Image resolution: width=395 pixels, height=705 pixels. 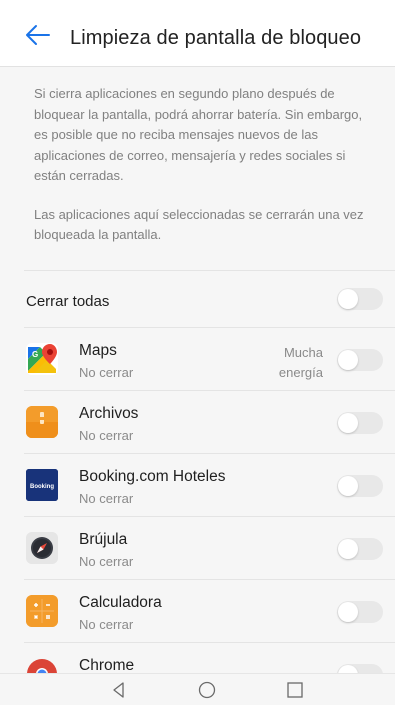 What do you see at coordinates (216, 38) in the screenshot?
I see `page-title: Limpieza de pantalla de bloqueo` at bounding box center [216, 38].